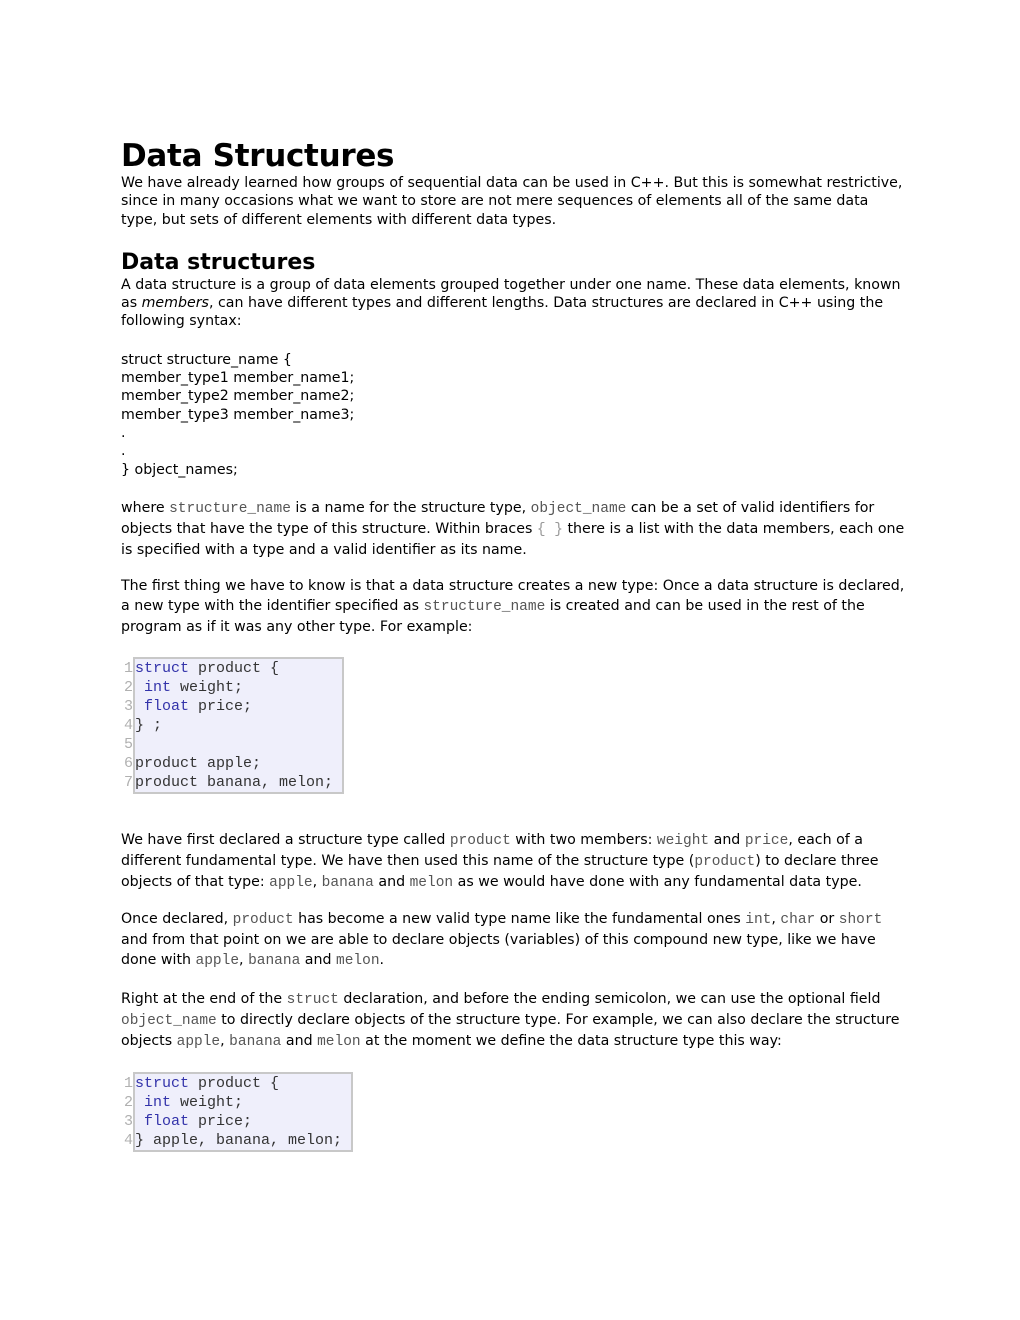 Image resolution: width=1020 pixels, height=1320 pixels. I want to click on line-number: 7, so click(128, 782).